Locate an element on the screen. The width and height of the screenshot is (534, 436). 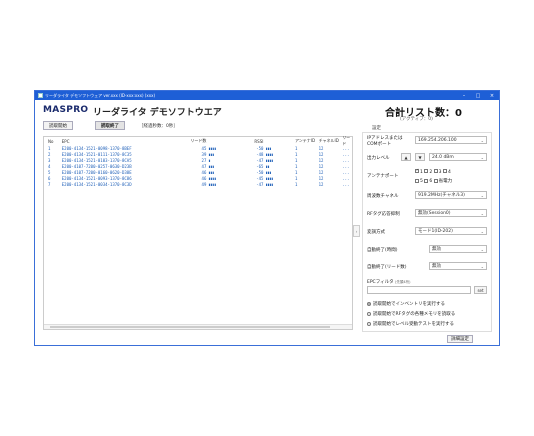
rf-suppress-select: 無効(Session0) ⌄ is located at coordinates (451, 213).